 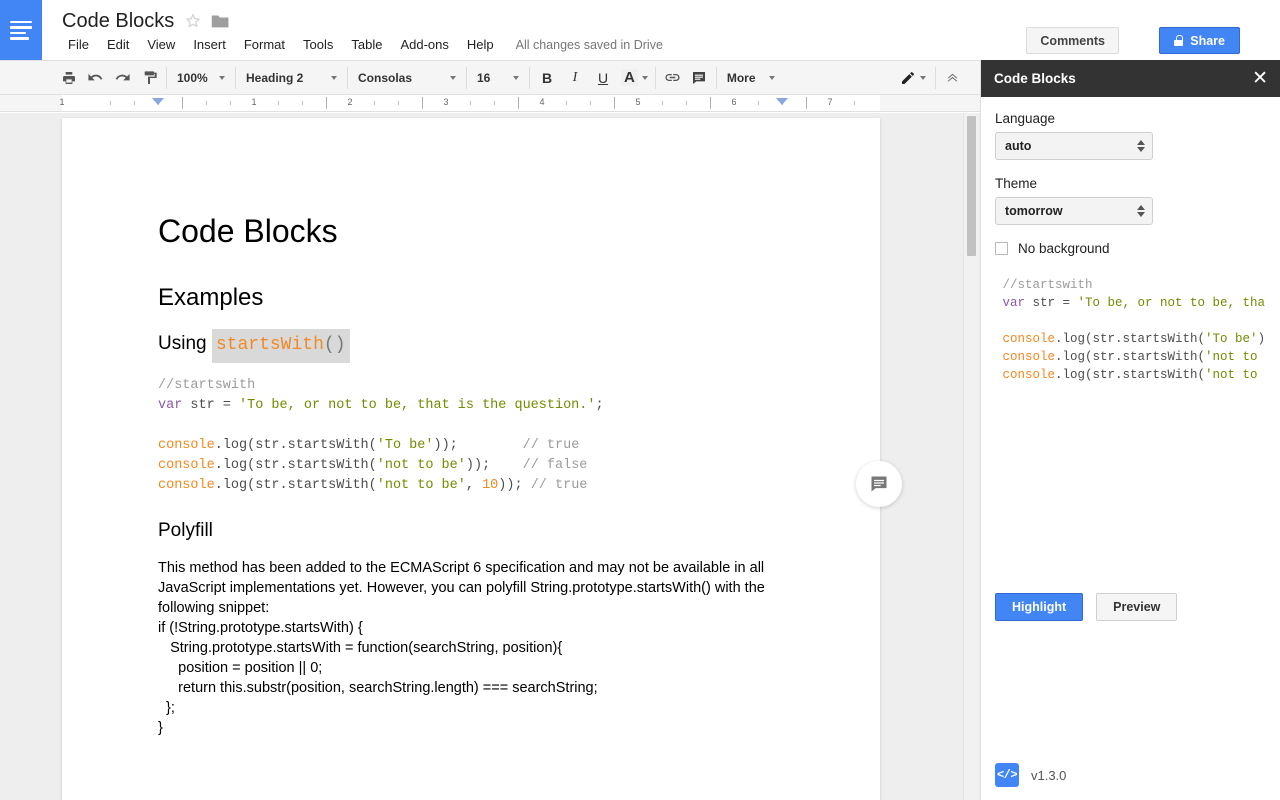 What do you see at coordinates (699, 77) in the screenshot?
I see `add-comment-icon` at bounding box center [699, 77].